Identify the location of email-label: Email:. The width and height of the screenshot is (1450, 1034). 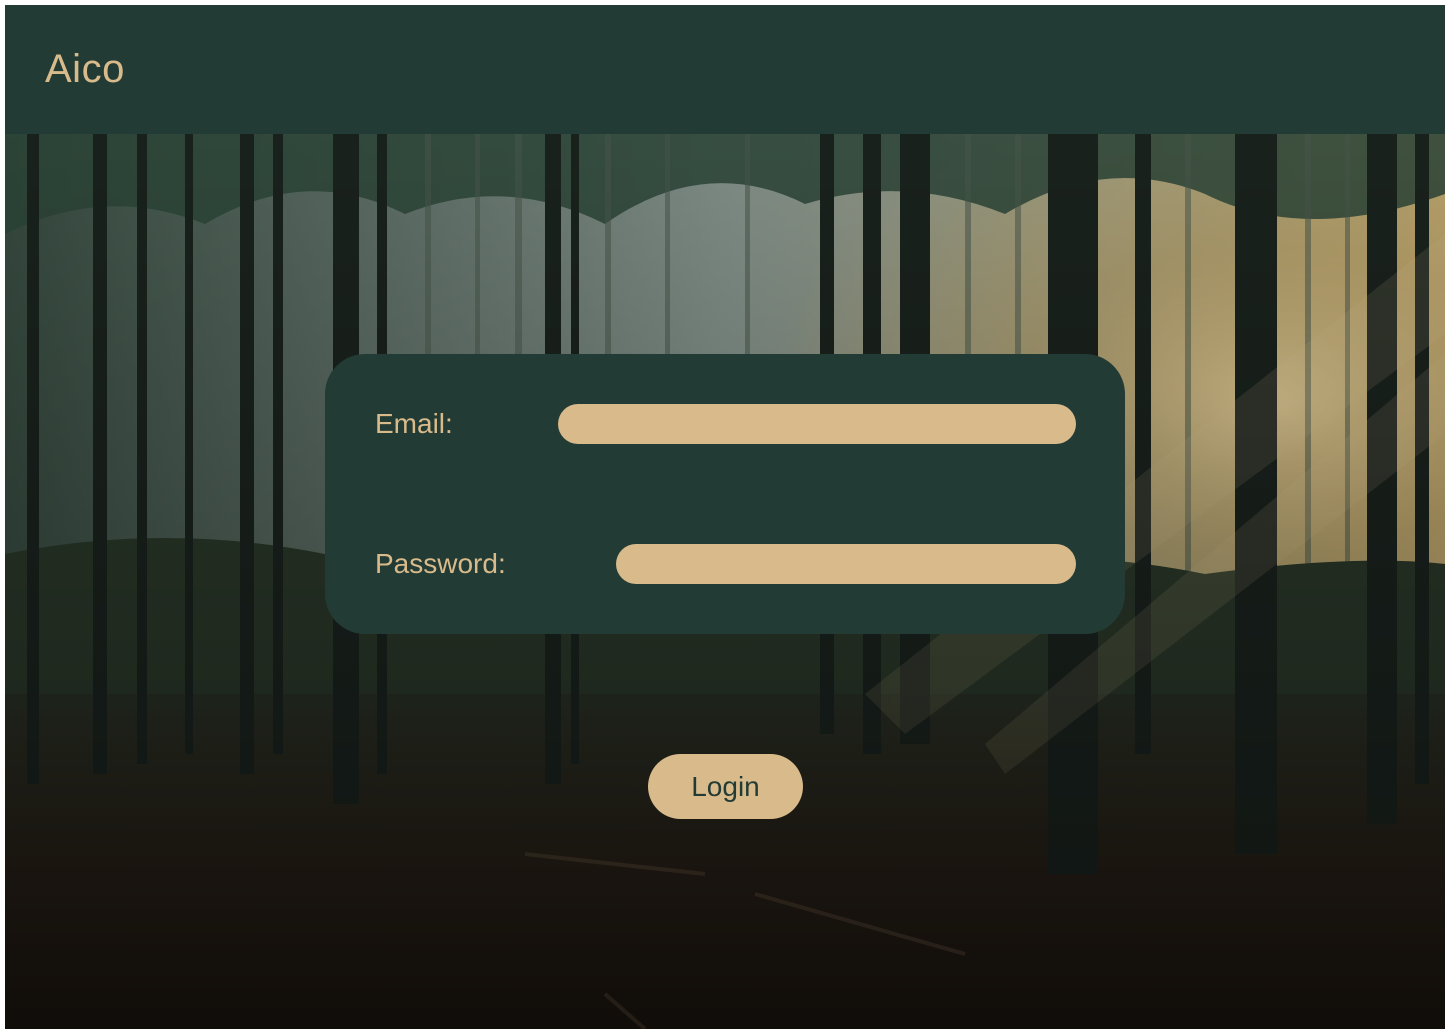
(414, 423).